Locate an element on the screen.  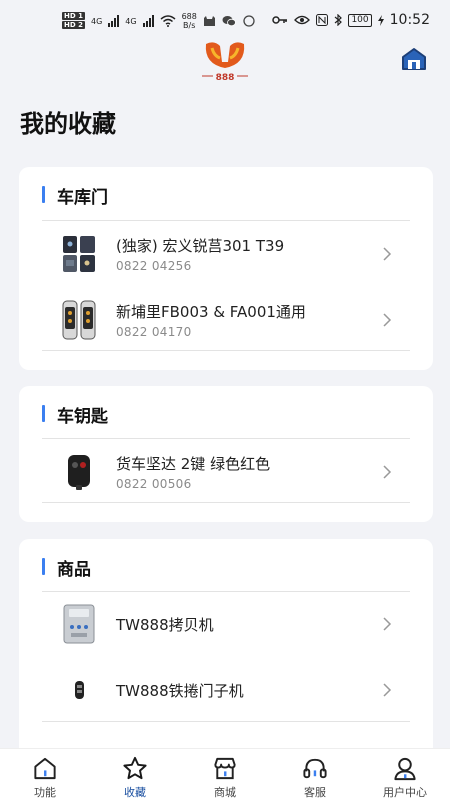
favorite-item: (独家) 宏义锐莒301 T39 0822 04256 is located at coordinates (226, 254).